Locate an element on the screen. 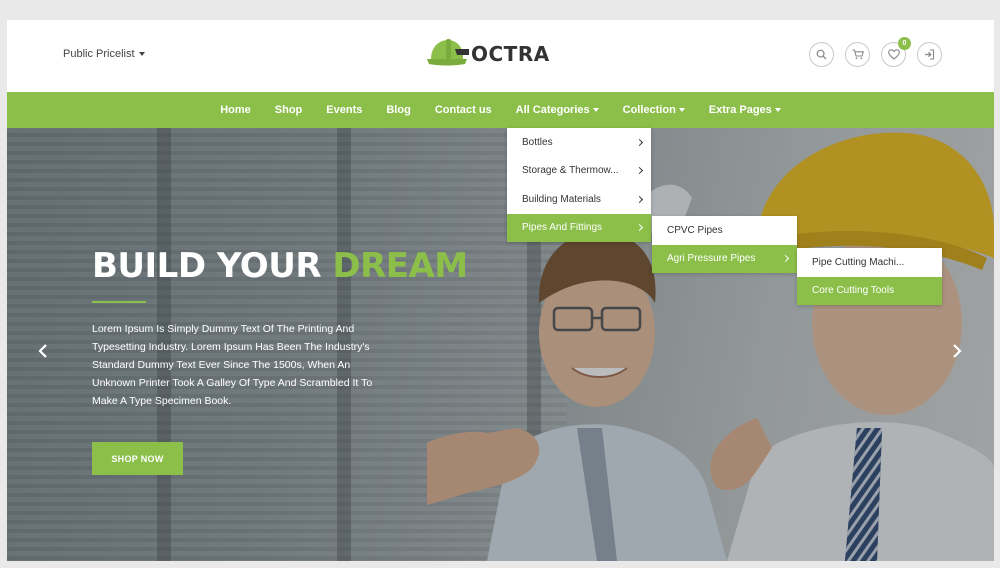 This screenshot has height=568, width=1000. nav-events: Events is located at coordinates (344, 110).